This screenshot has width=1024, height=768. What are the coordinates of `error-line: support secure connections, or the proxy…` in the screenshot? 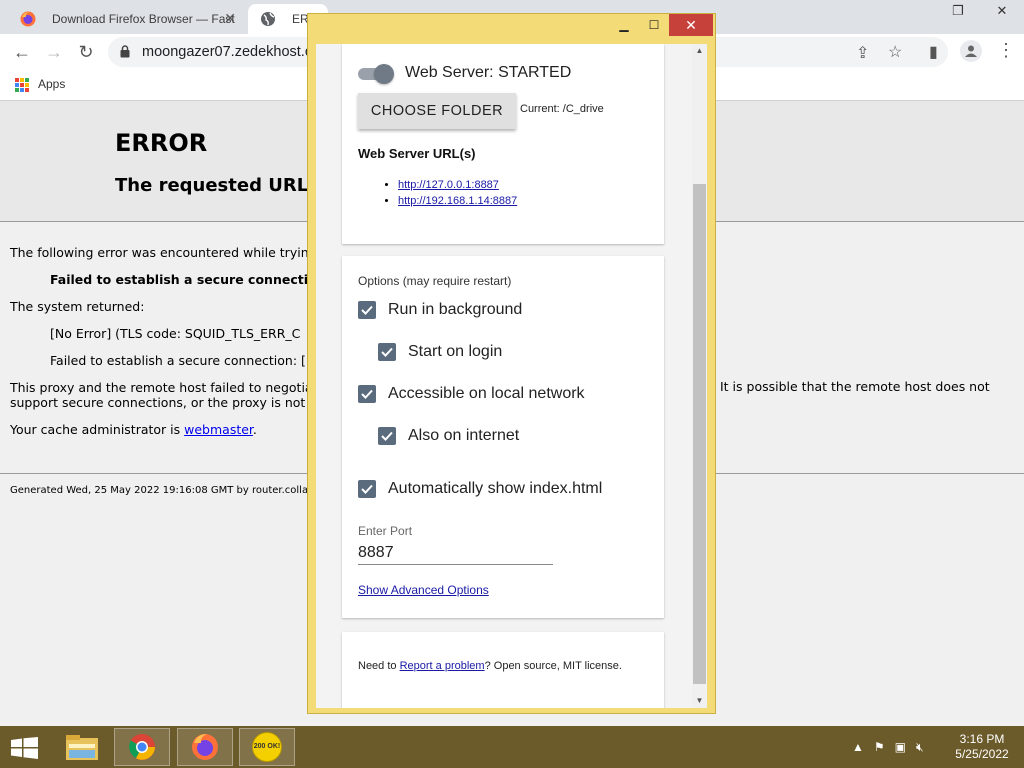 It's located at (163, 402).